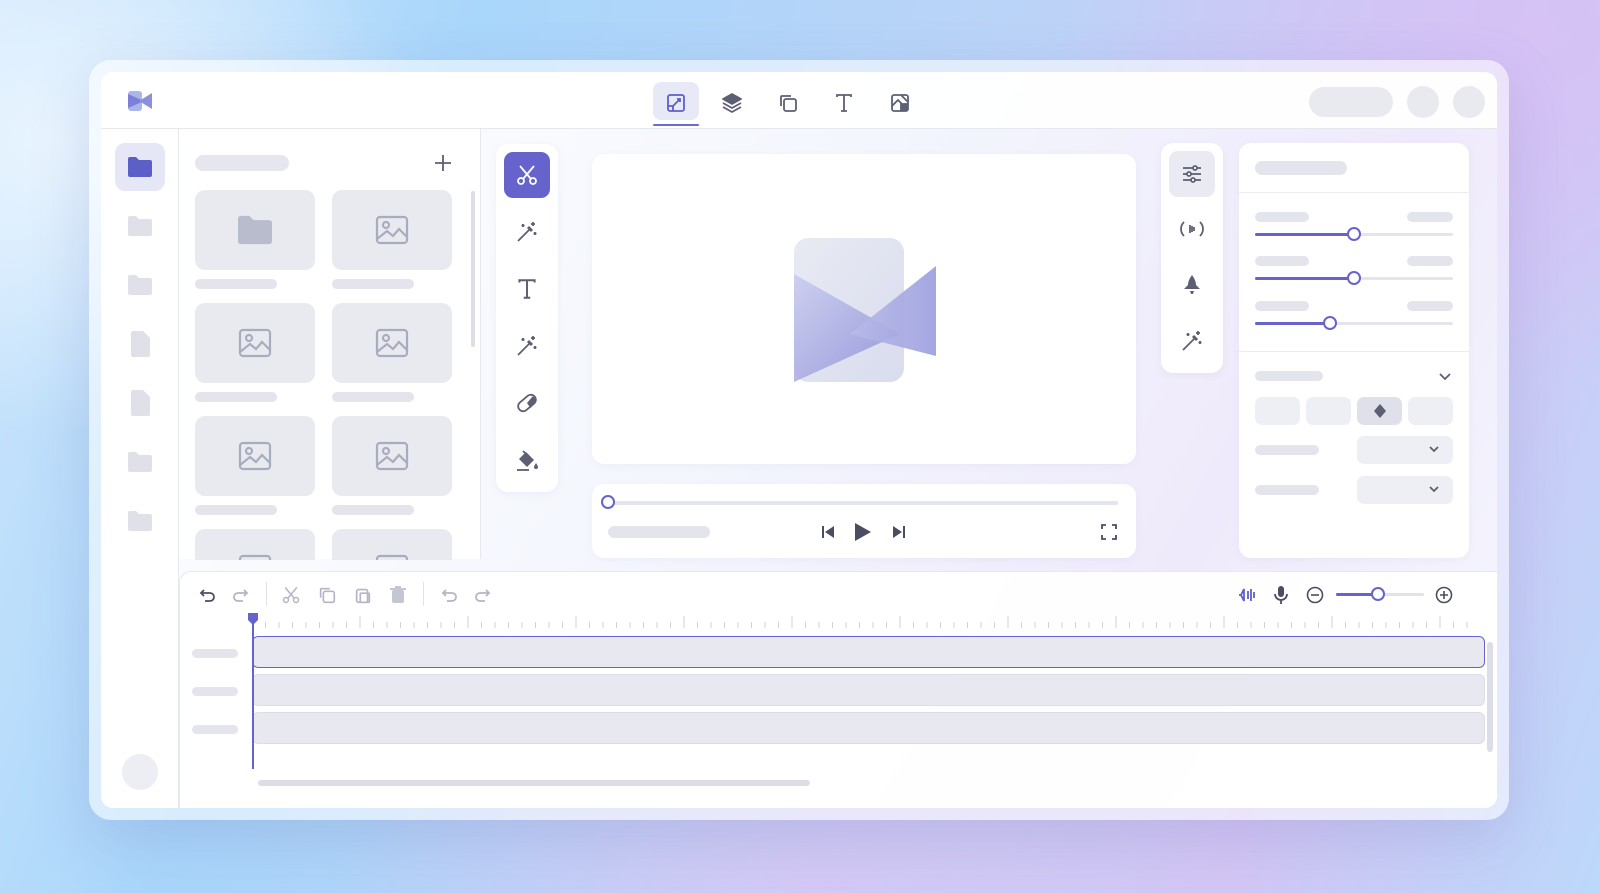  I want to click on audio-waveform-button, so click(1247, 595).